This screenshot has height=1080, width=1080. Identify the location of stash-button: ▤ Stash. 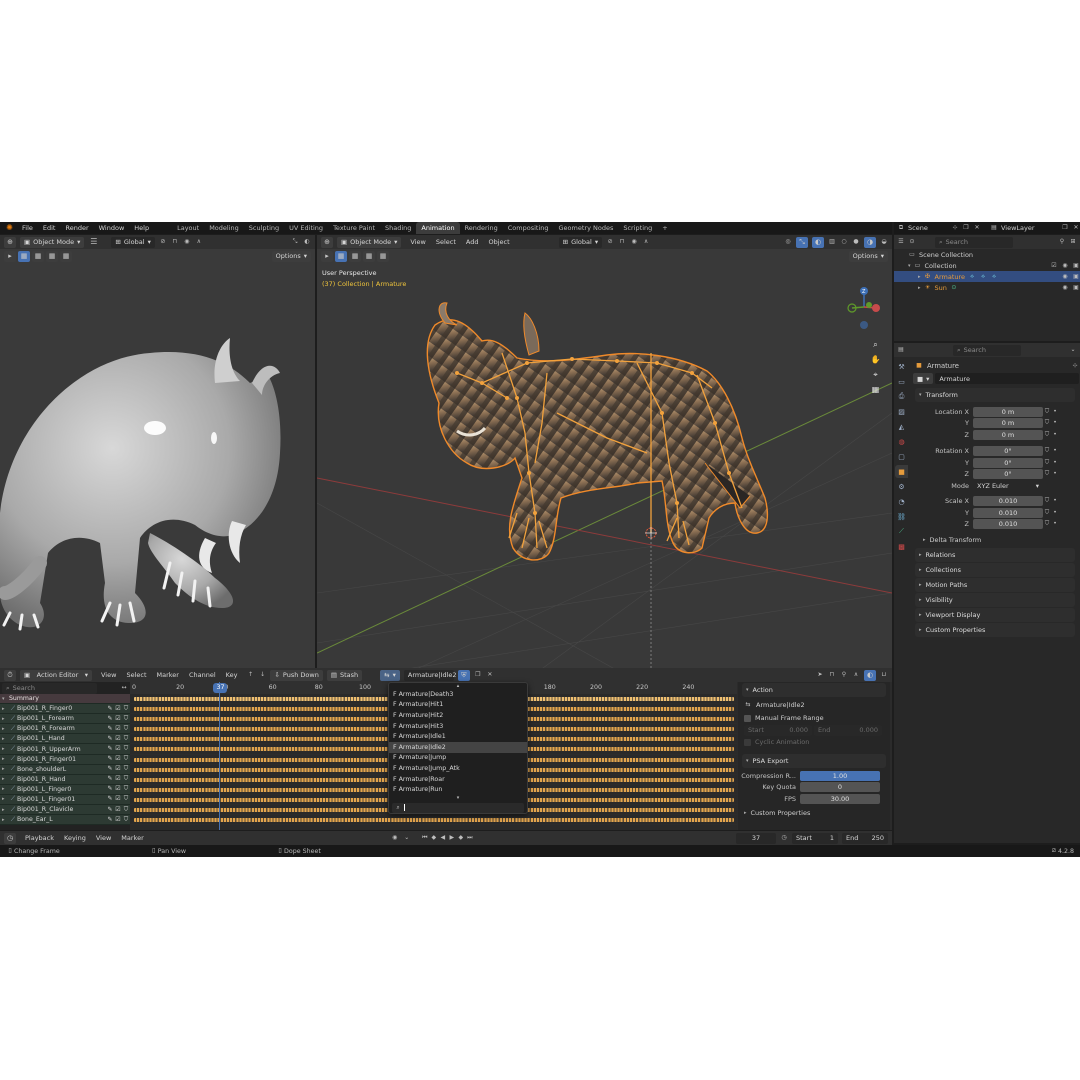
(344, 675).